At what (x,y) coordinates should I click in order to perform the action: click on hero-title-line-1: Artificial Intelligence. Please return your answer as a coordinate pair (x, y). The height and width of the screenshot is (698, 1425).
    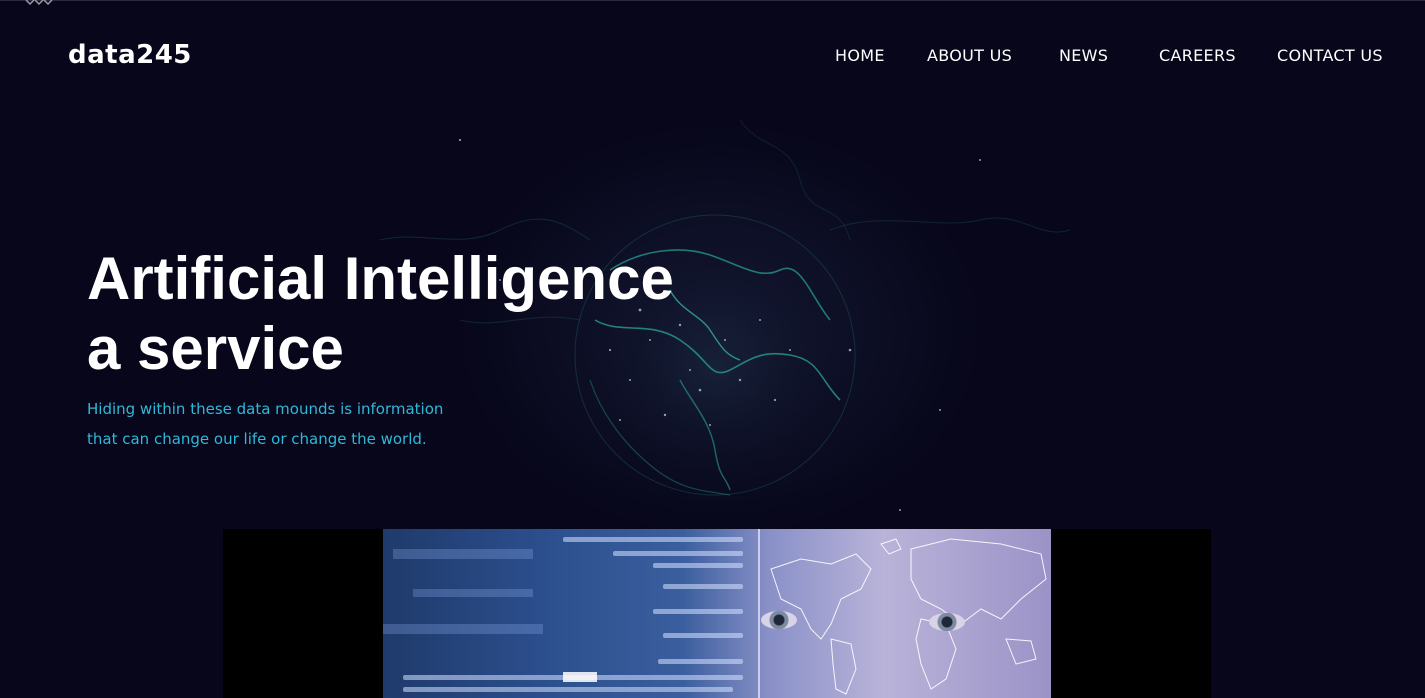
    Looking at the image, I should click on (380, 278).